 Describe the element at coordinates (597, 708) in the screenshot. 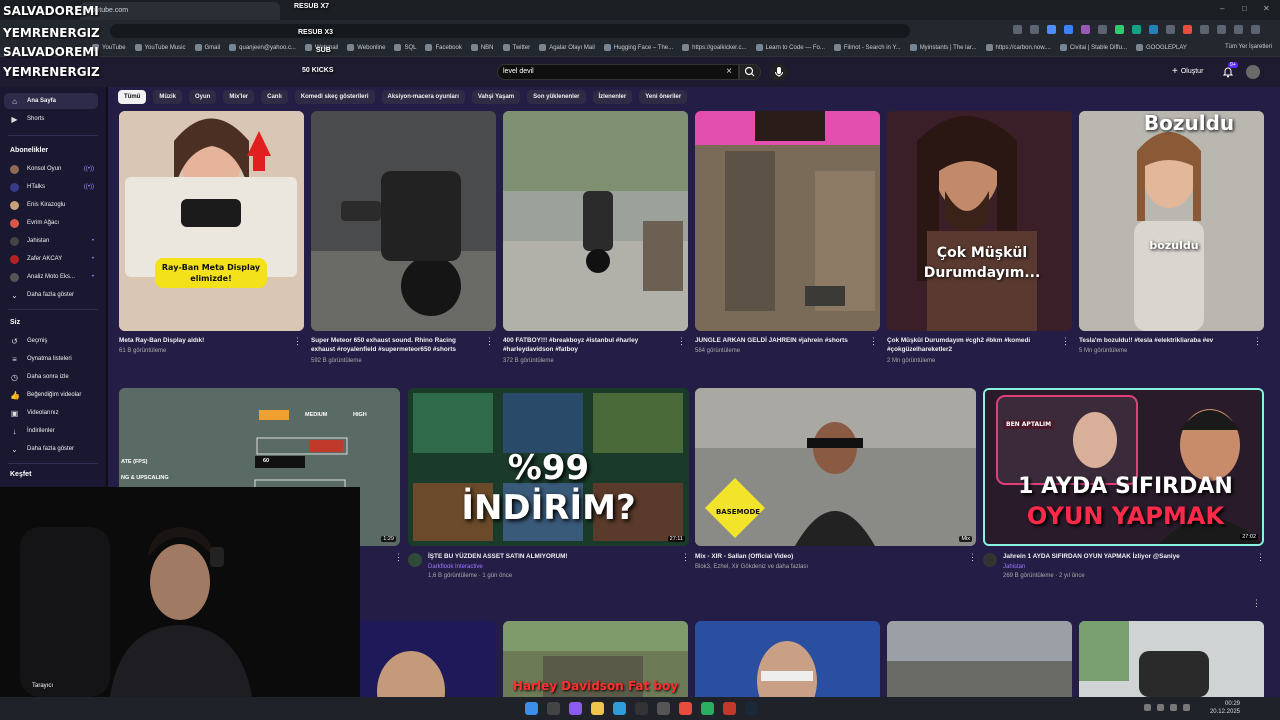

I see `folder-icon` at that location.